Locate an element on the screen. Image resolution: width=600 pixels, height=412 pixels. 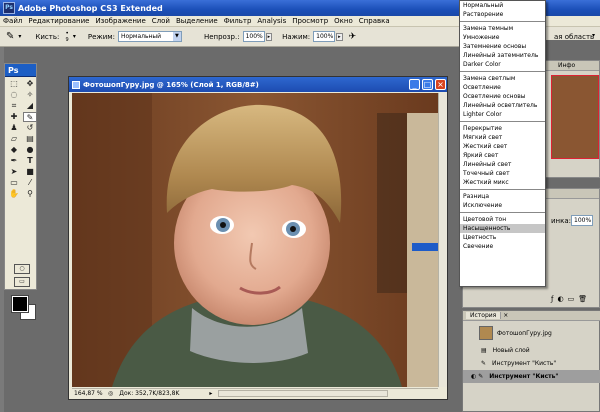
tab-info: Инфо is located at coordinates (566, 66).